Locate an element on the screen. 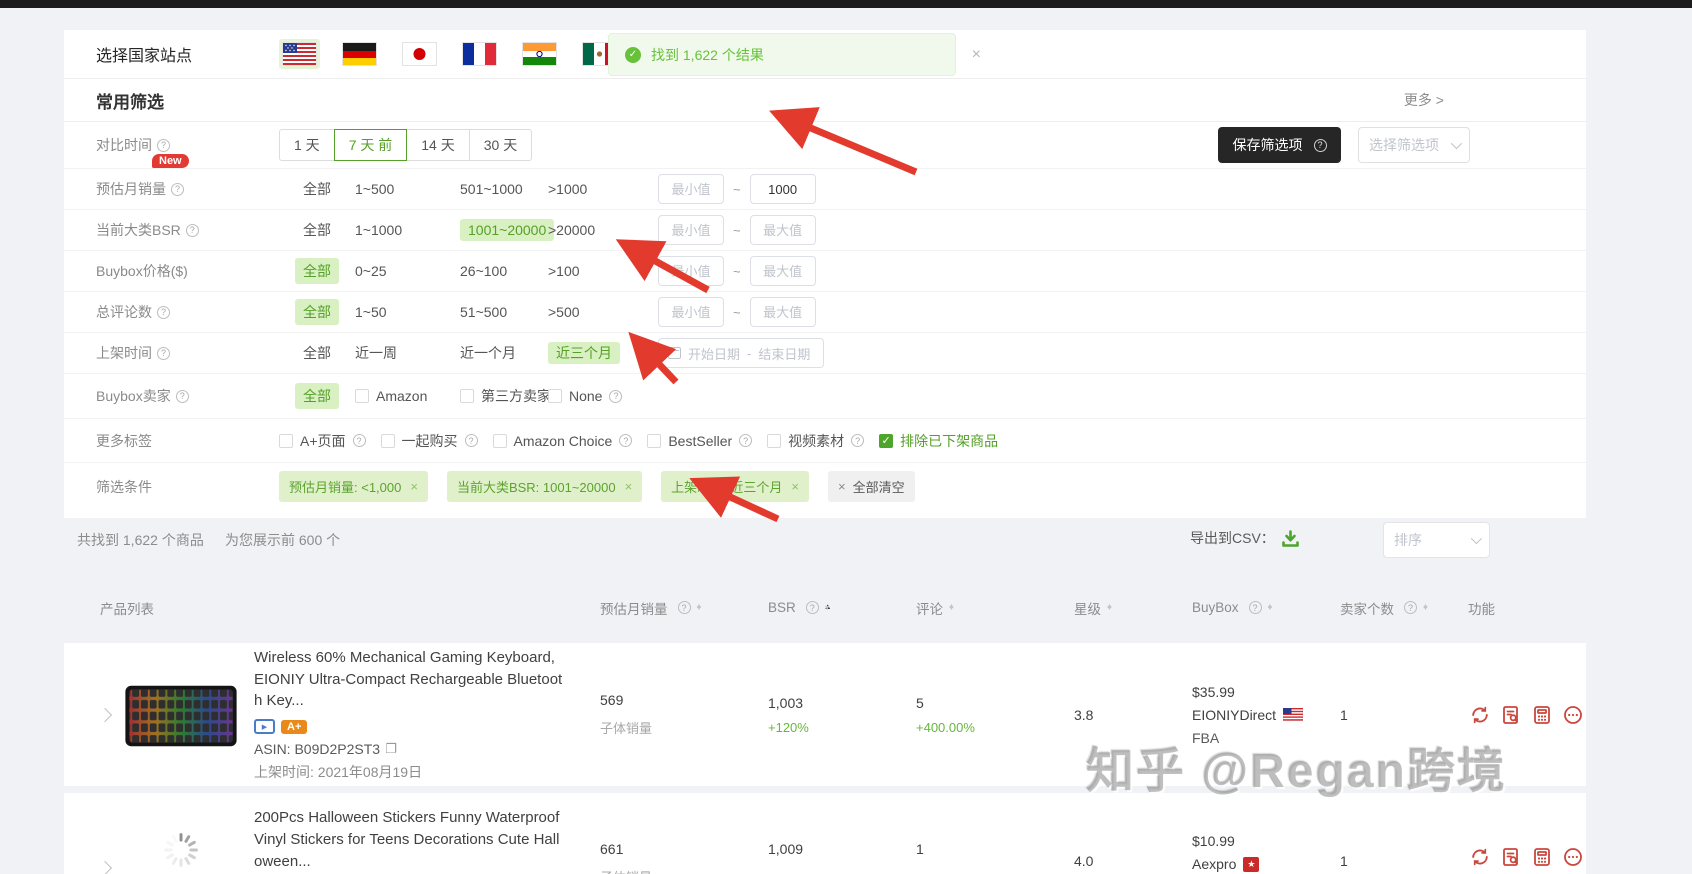  bsr-max-input is located at coordinates (782, 230).